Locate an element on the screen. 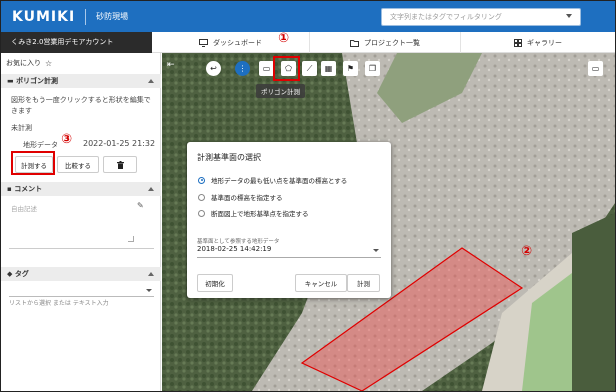 This screenshot has width=616, height=392. tab-label: ダッシュボード is located at coordinates (237, 42).